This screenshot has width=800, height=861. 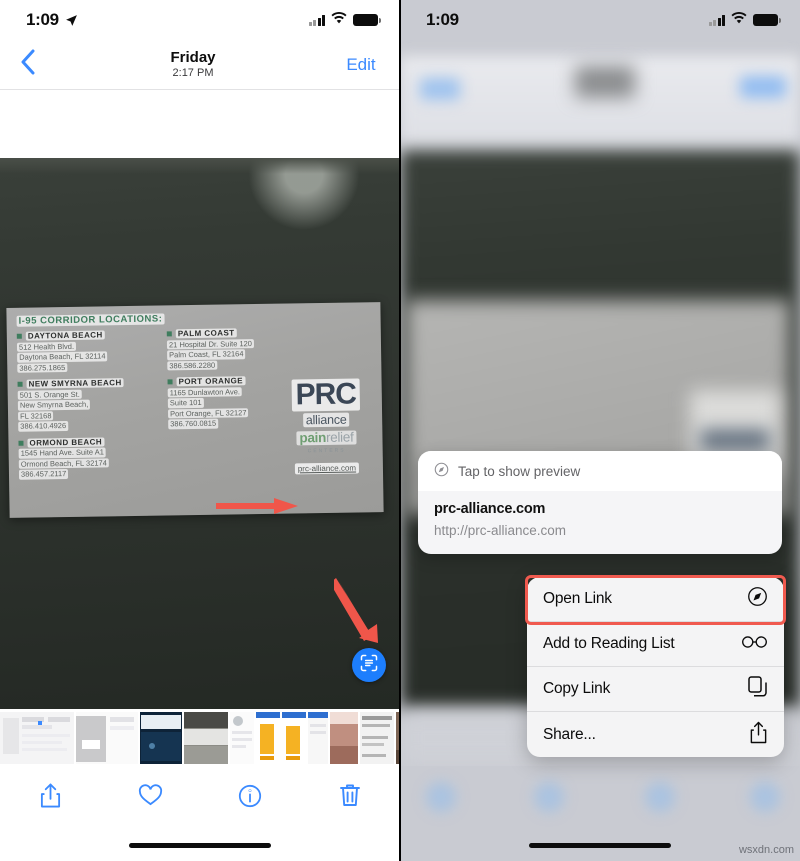 I want to click on location-line: 386.457.2117, so click(x=88, y=474).